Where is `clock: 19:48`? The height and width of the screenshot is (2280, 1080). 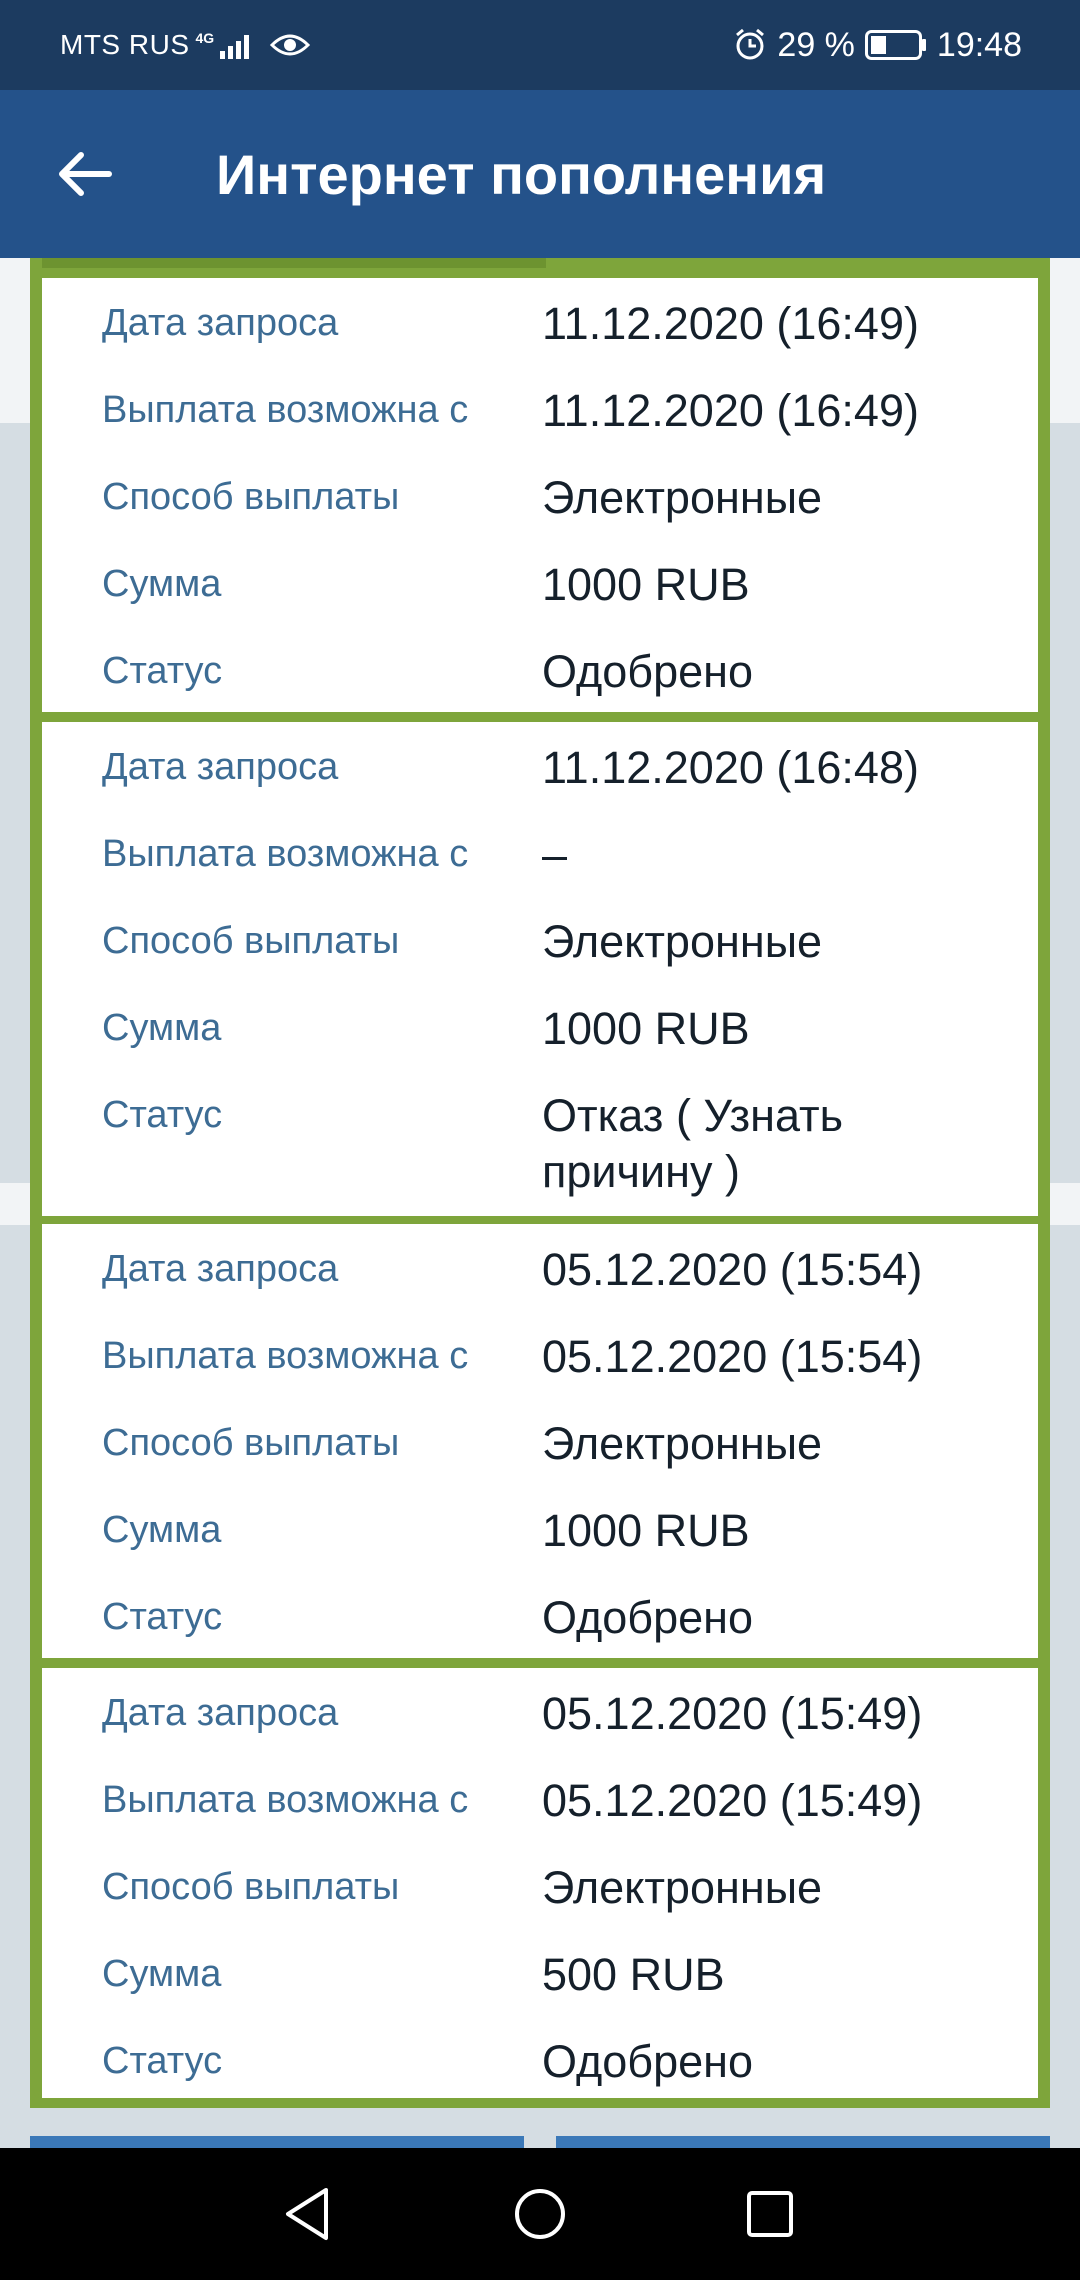
clock: 19:48 is located at coordinates (979, 44).